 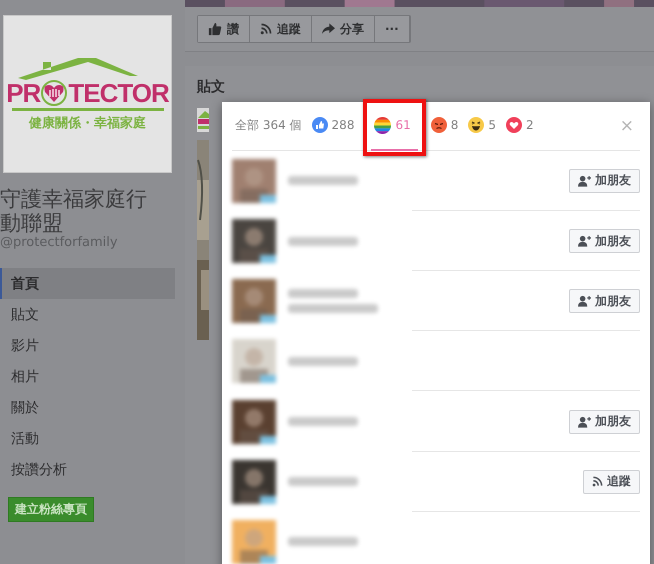 What do you see at coordinates (514, 125) in the screenshot?
I see `heart-reaction-icon` at bounding box center [514, 125].